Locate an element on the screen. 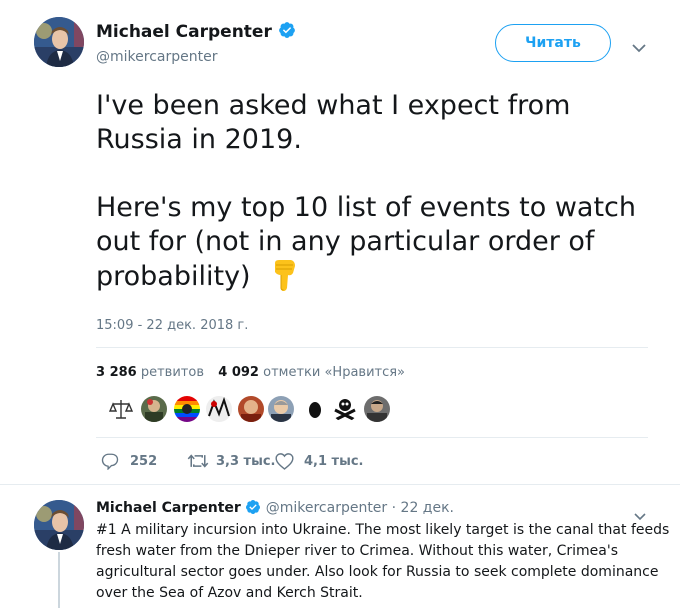 Image resolution: width=680 pixels, height=608 pixels. like-action: 4,1 тыс. is located at coordinates (319, 461).